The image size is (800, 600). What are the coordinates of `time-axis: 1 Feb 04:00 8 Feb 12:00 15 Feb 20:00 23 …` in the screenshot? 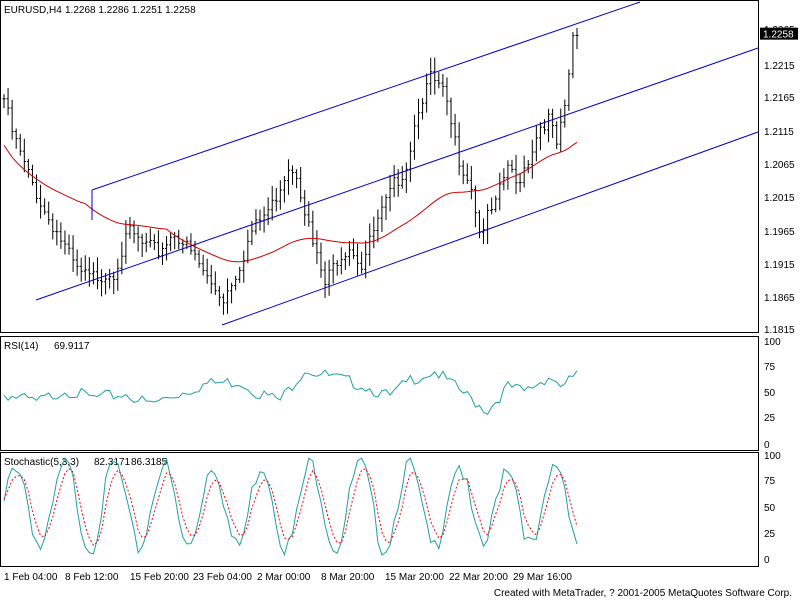 It's located at (288, 577).